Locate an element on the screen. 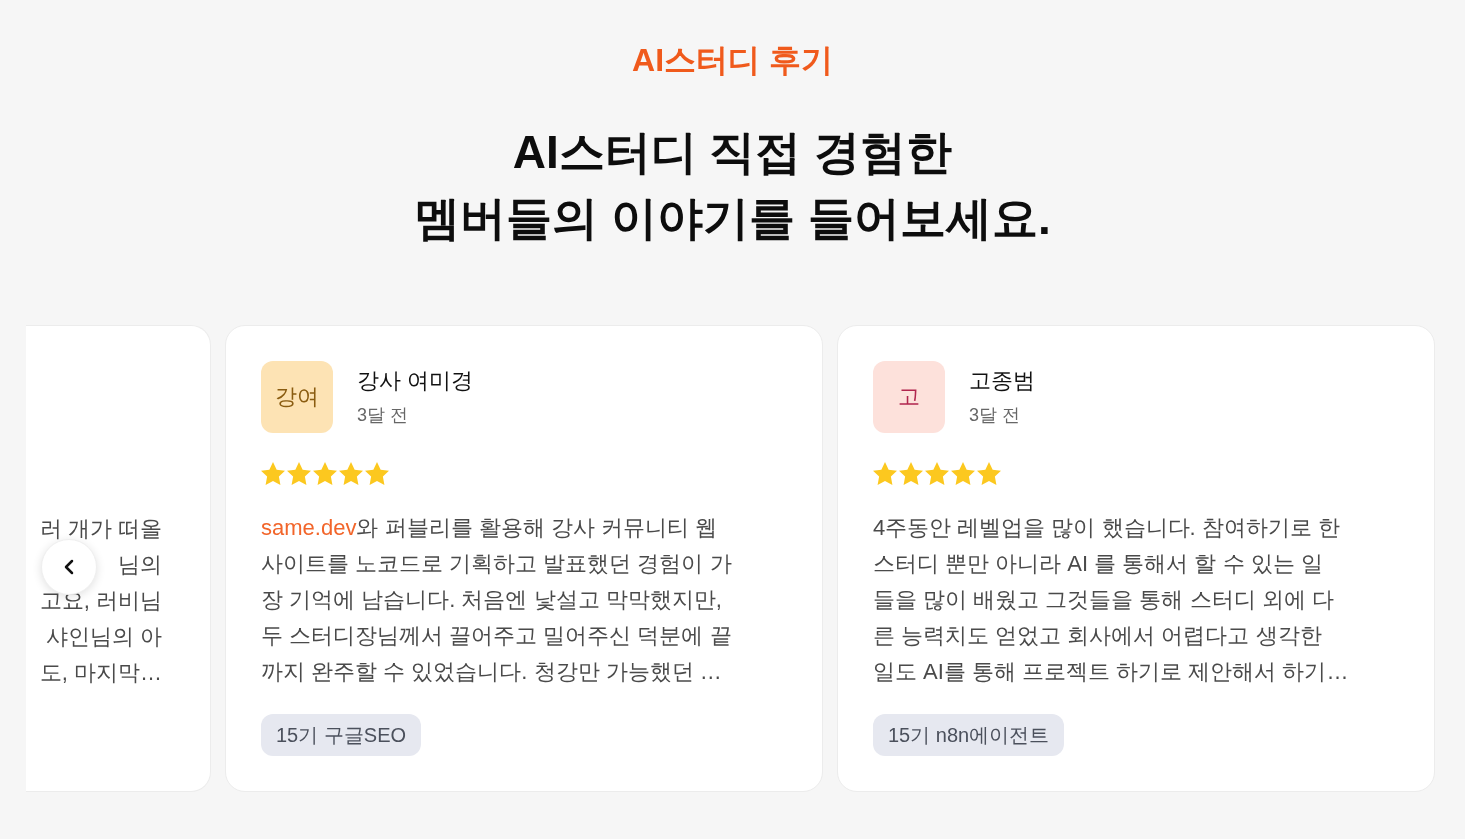 The height and width of the screenshot is (839, 1465). reviewer-name: 강사 여미경 is located at coordinates (415, 381).